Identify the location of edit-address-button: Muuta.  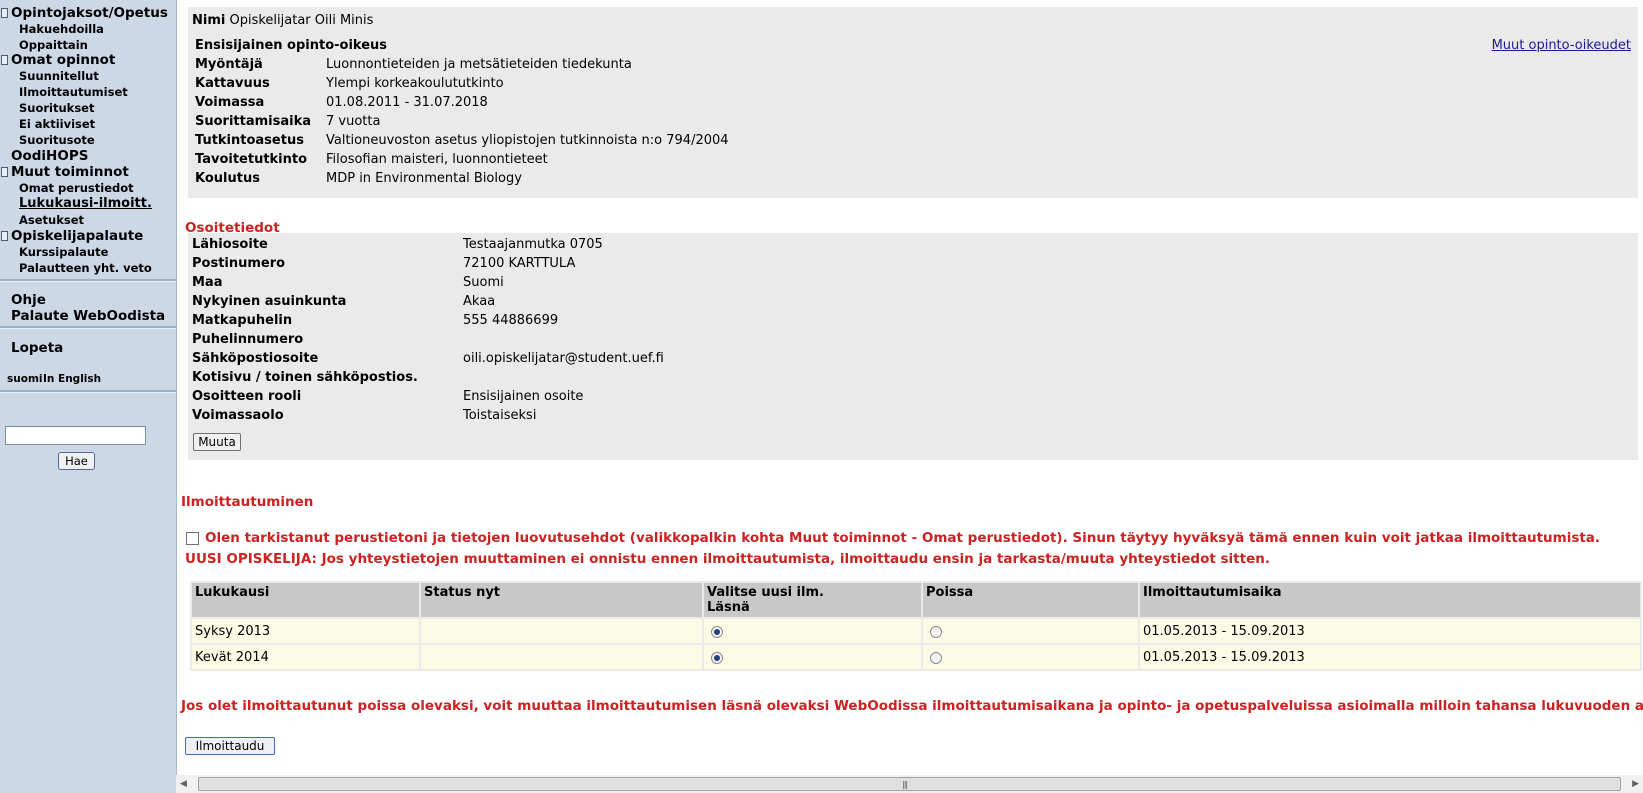
(217, 442).